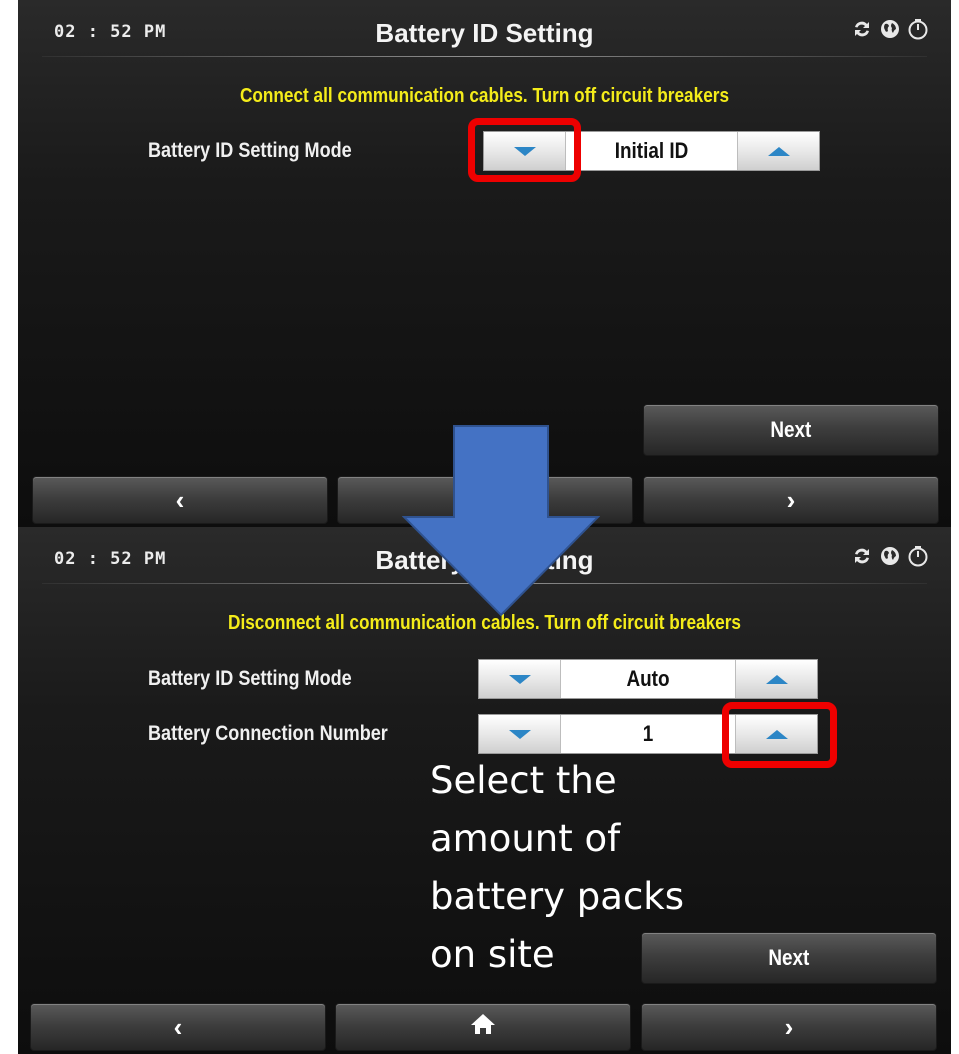 The image size is (959, 1054). I want to click on down-arrow-icon, so click(501, 521).